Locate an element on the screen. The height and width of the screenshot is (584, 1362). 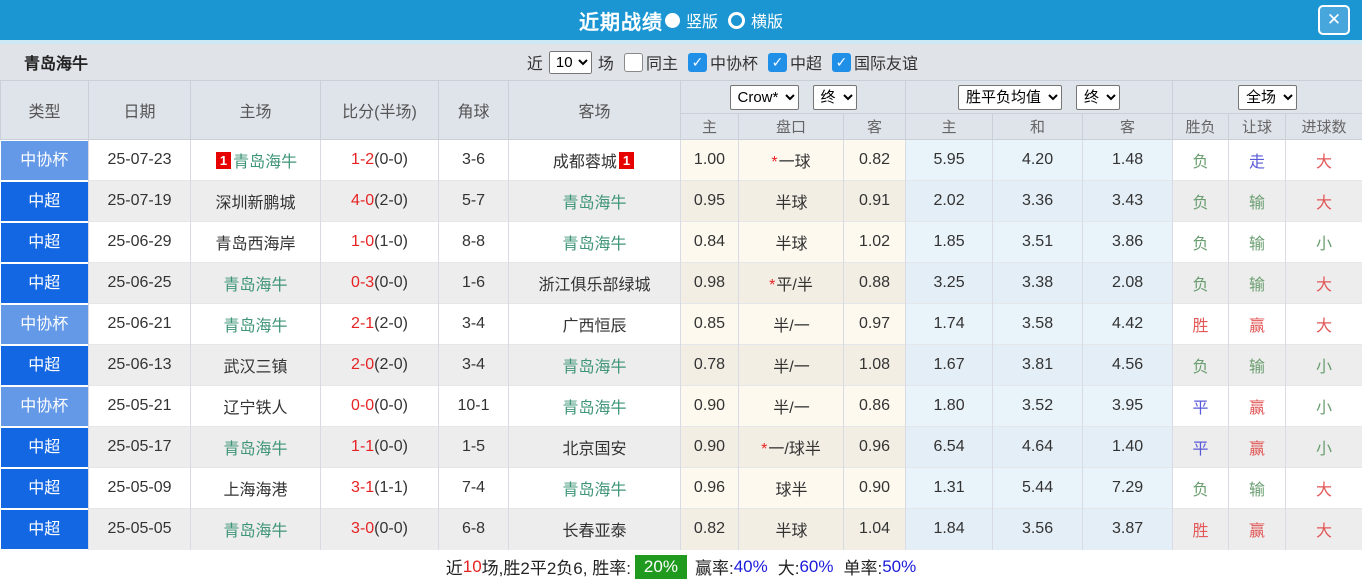
away-team-cell: 北京国安 is located at coordinates (595, 447).